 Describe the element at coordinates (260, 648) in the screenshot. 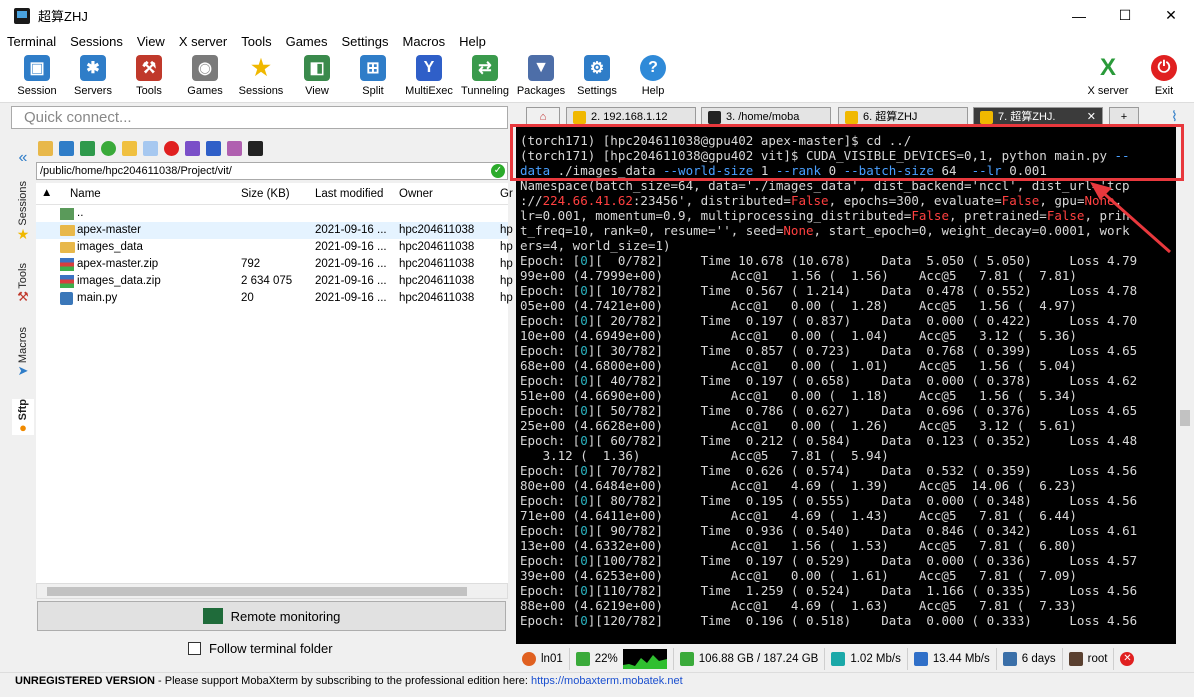

I see `follow-terminal-folder-checkbox: Follow terminal folder` at that location.